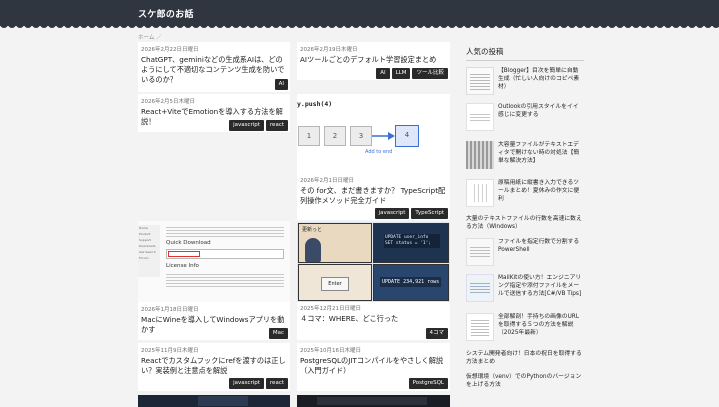  I want to click on tag-label: TypeScript, so click(429, 213).